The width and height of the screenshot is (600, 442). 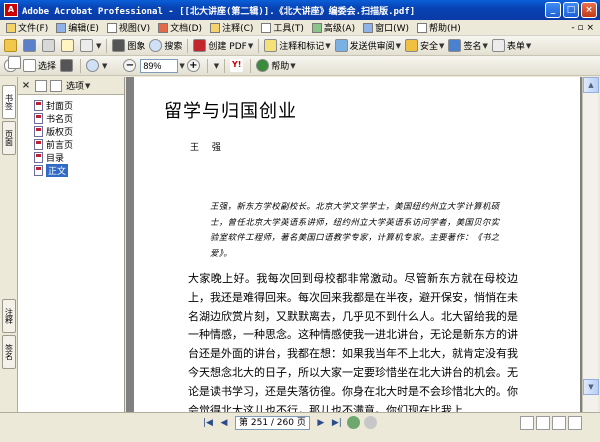 I want to click on vertical-scrollbar: ▲ ▼, so click(x=590, y=244).